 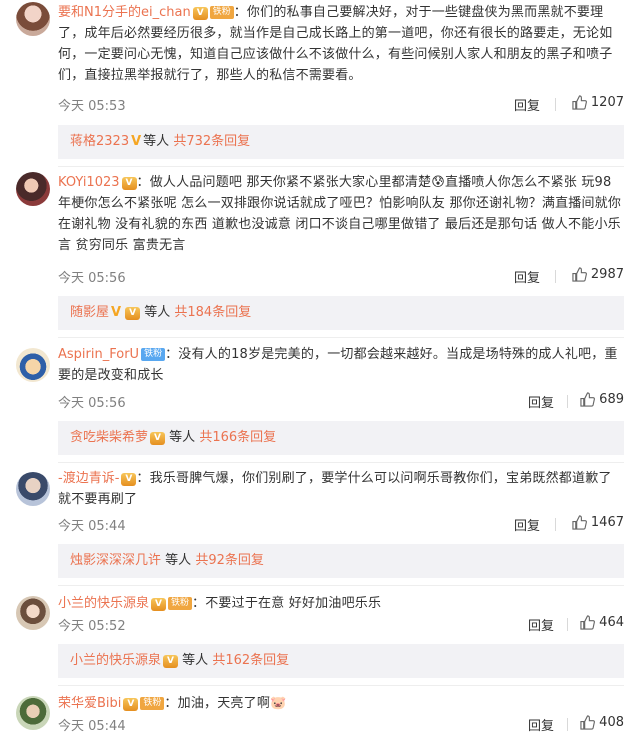 I want to click on comment-body: ：加油，天亮了啊🐷, so click(x=225, y=703).